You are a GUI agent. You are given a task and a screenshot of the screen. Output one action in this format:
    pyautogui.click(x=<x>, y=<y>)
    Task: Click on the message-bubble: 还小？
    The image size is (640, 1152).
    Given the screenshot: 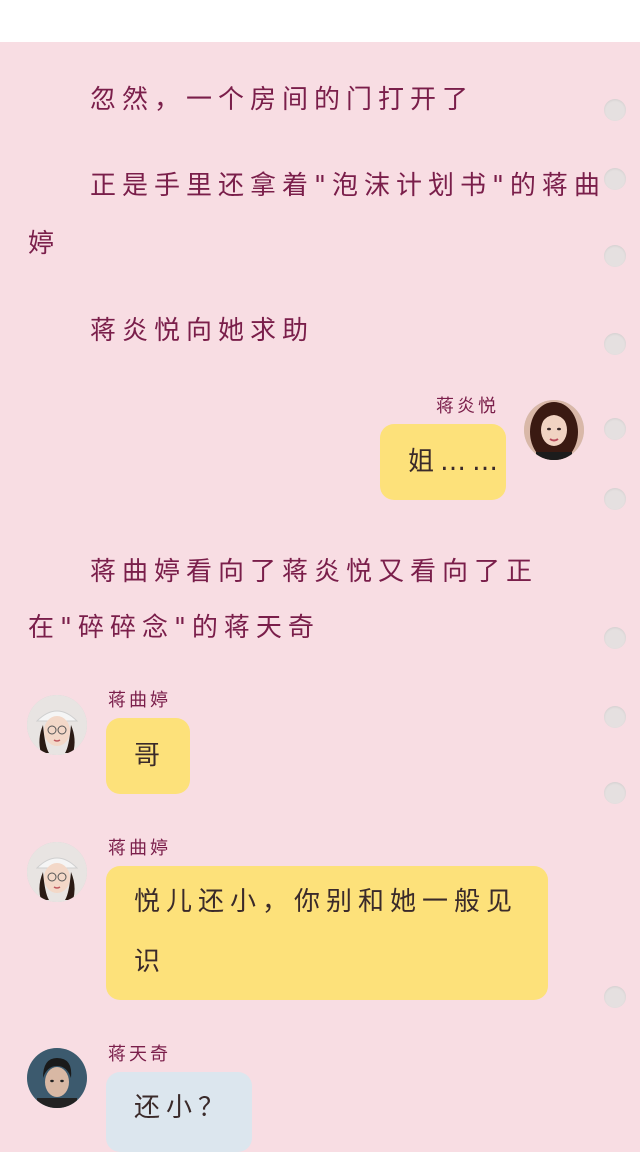 What is the action you would take?
    pyautogui.click(x=179, y=1112)
    